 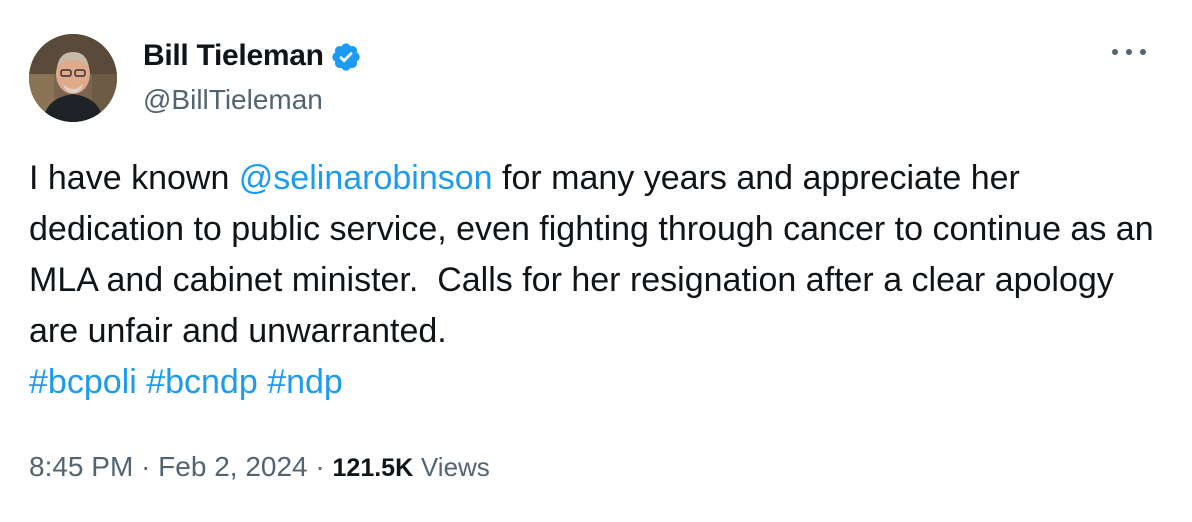 What do you see at coordinates (233, 100) in the screenshot?
I see `author-handle: @BillTieleman` at bounding box center [233, 100].